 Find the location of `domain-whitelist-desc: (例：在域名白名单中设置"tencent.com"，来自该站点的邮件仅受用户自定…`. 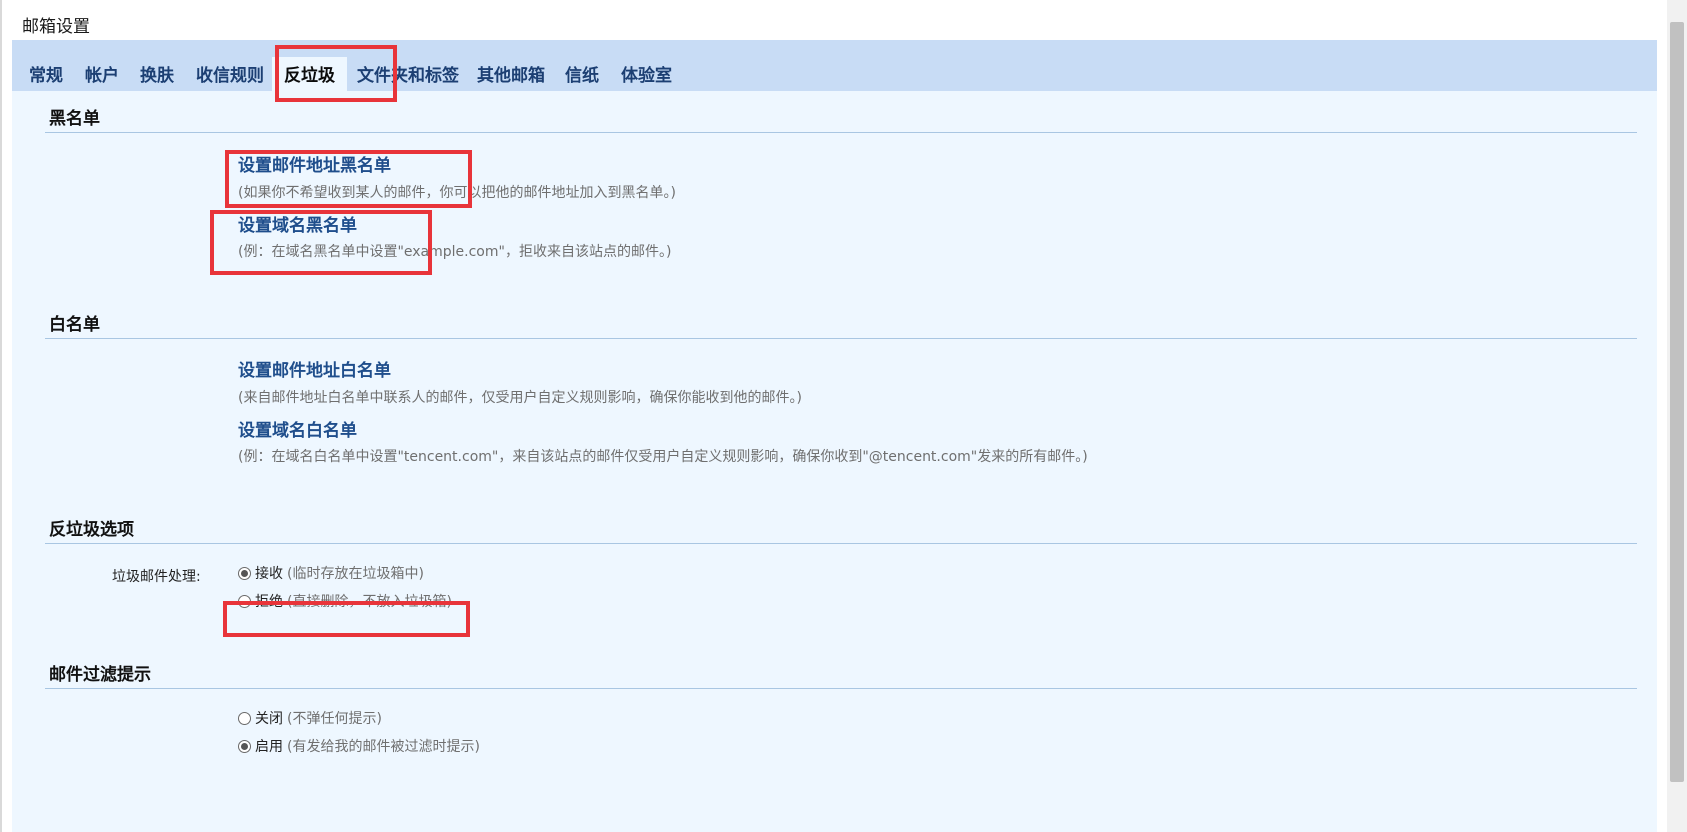

domain-whitelist-desc: (例：在域名白名单中设置"tencent.com"，来自该站点的邮件仅受用户自定… is located at coordinates (663, 457).